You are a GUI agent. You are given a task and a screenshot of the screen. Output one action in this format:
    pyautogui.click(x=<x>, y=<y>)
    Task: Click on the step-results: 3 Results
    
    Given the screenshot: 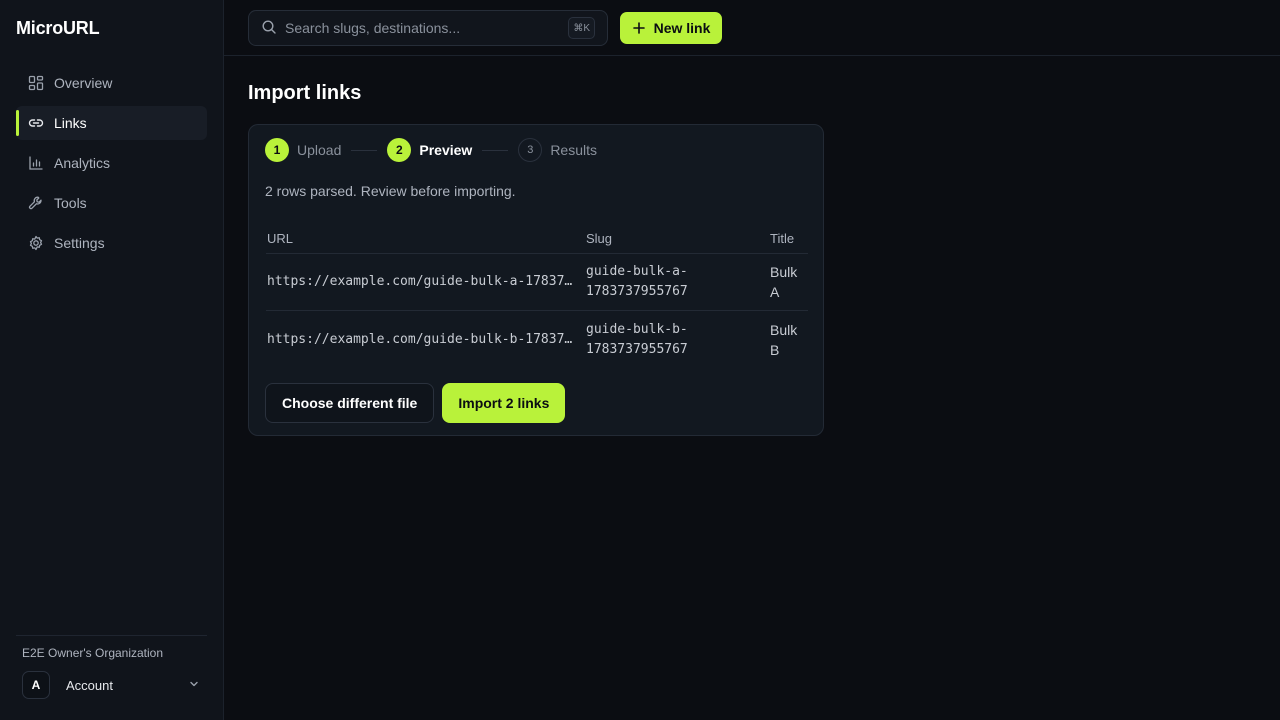 What is the action you would take?
    pyautogui.click(x=557, y=150)
    